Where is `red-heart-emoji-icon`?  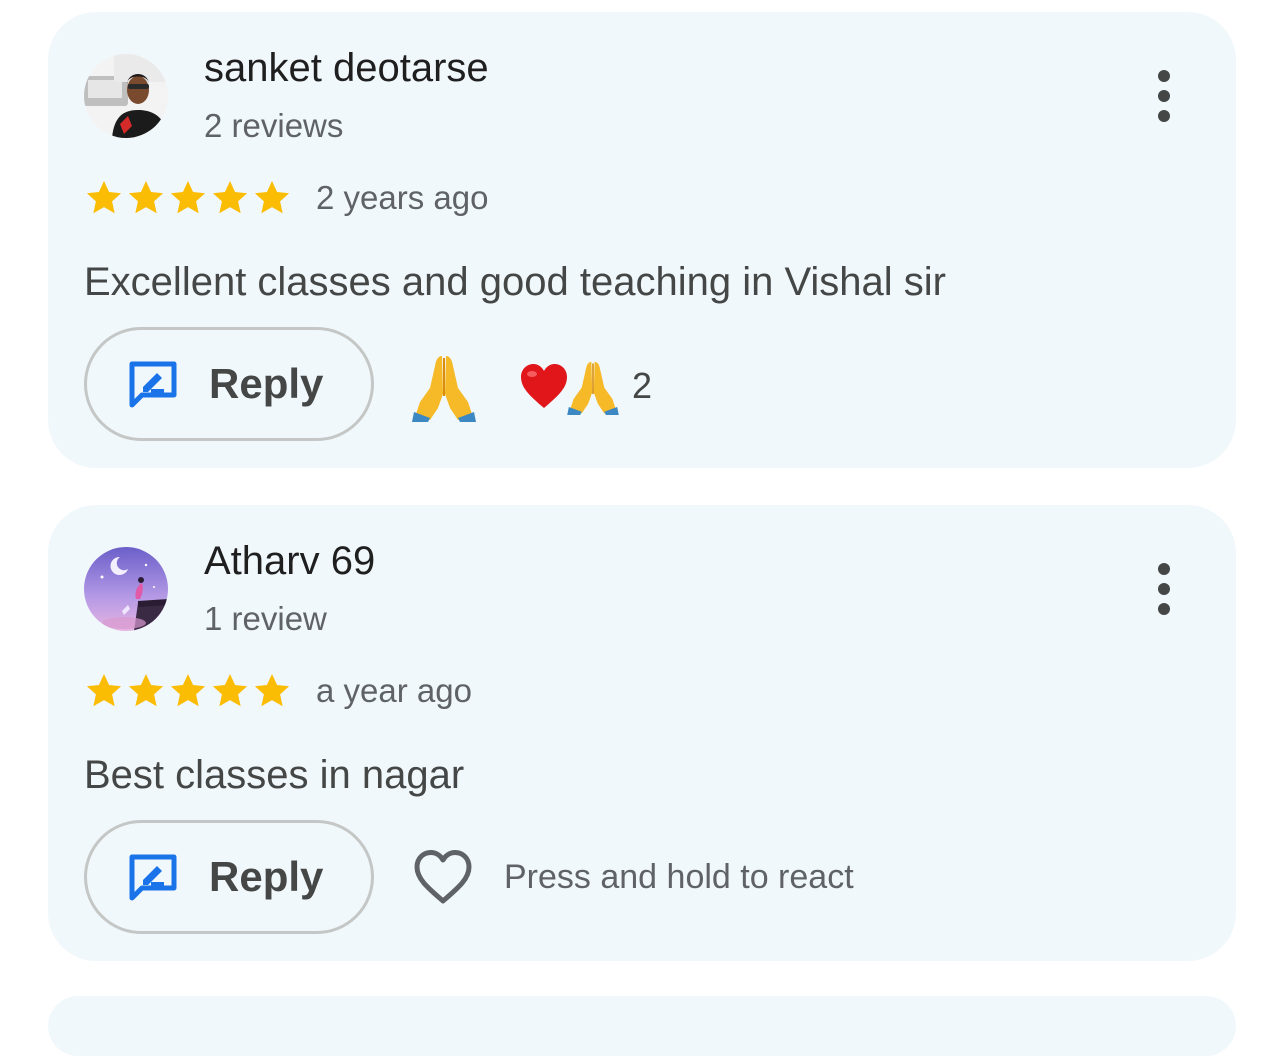
red-heart-emoji-icon is located at coordinates (544, 386).